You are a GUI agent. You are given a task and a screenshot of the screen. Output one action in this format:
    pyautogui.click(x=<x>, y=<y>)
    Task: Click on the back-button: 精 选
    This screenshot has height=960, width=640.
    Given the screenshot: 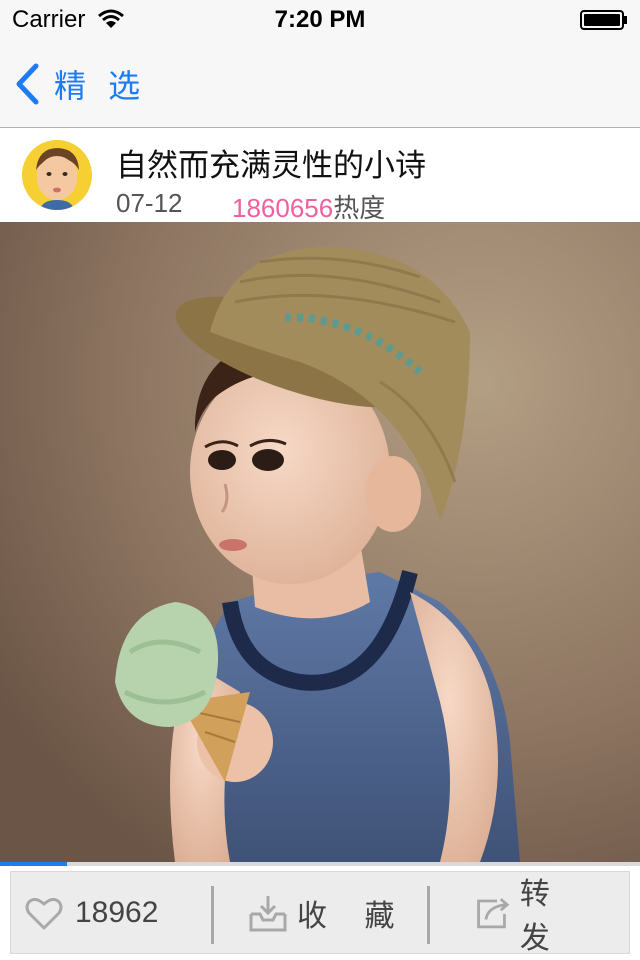 What is the action you would take?
    pyautogui.click(x=80, y=84)
    